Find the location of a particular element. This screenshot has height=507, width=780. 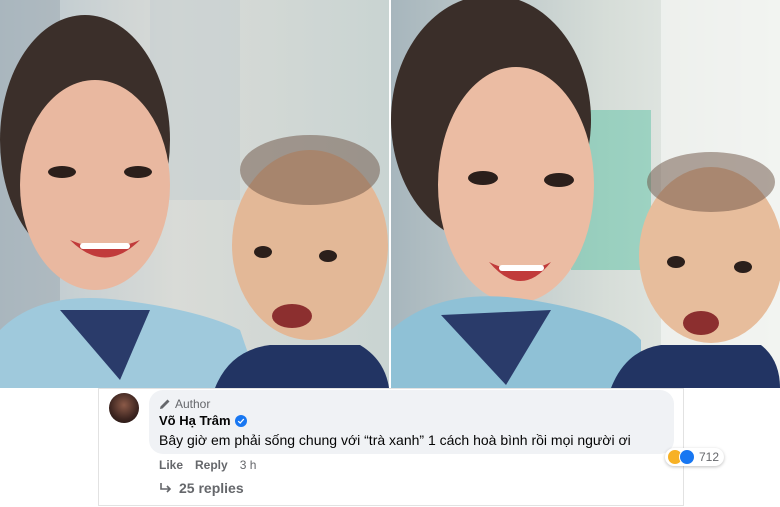

comment-timestamp: 3 h is located at coordinates (248, 465).